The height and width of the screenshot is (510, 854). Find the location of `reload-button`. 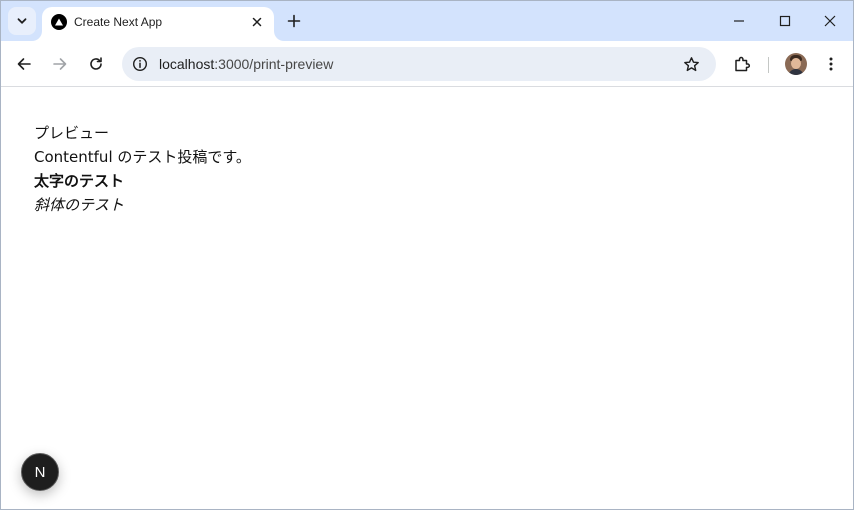

reload-button is located at coordinates (96, 64).